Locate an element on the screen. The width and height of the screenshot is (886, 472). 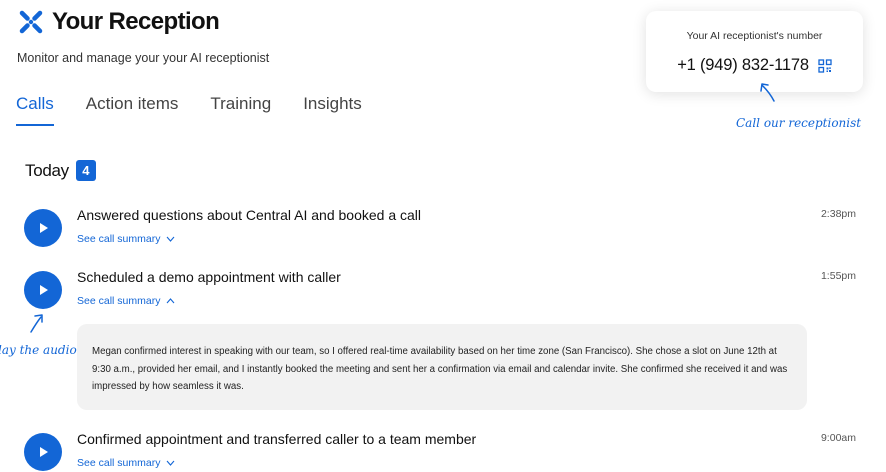
number-label: Your AI receptionist's number is located at coordinates (754, 36).